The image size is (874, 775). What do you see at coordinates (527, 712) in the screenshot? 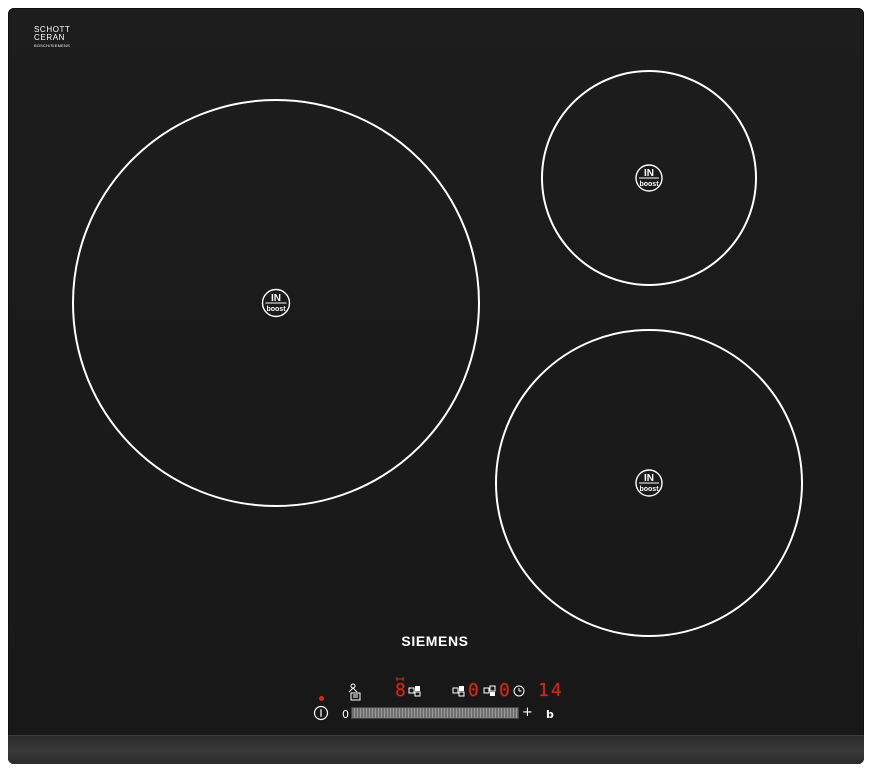
I see `slider-plus-label: +` at bounding box center [527, 712].